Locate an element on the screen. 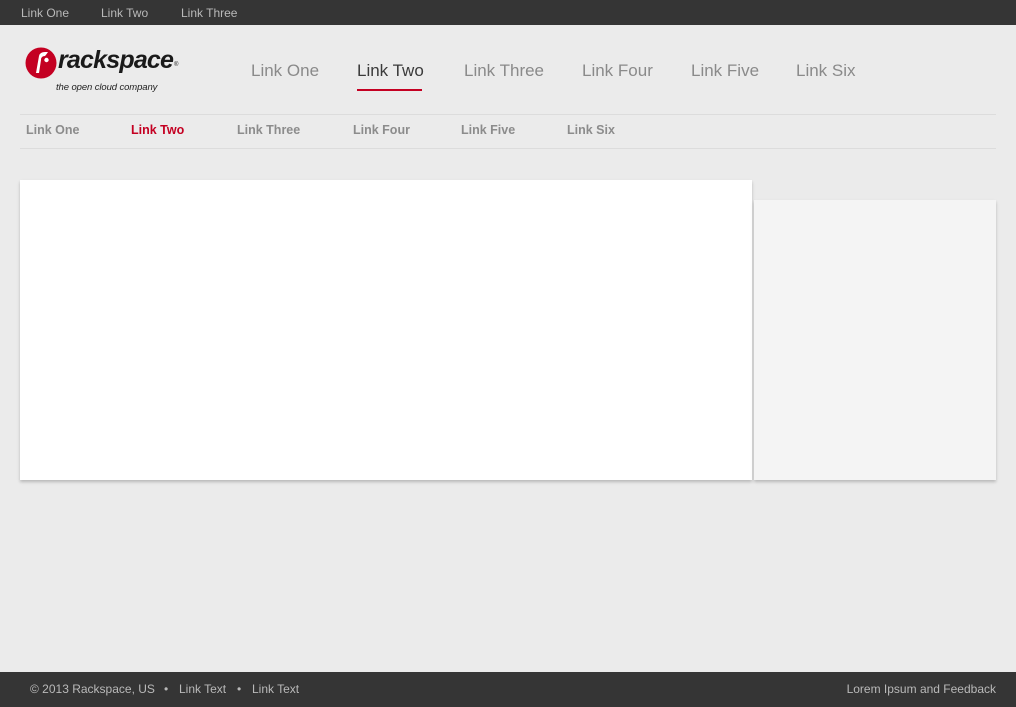  footer-link-text-one: Link Text is located at coordinates (202, 689).